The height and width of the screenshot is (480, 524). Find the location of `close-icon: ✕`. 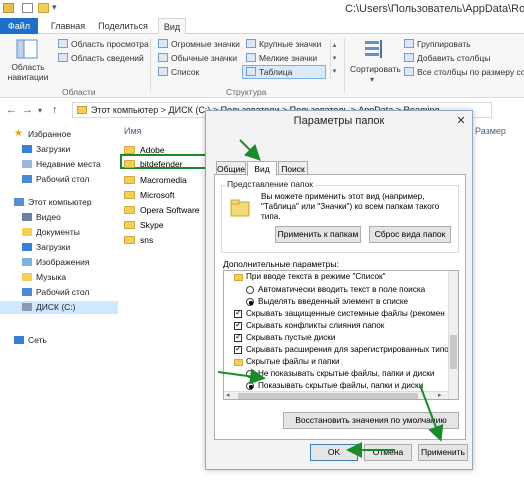

close-icon: ✕ is located at coordinates (461, 121).